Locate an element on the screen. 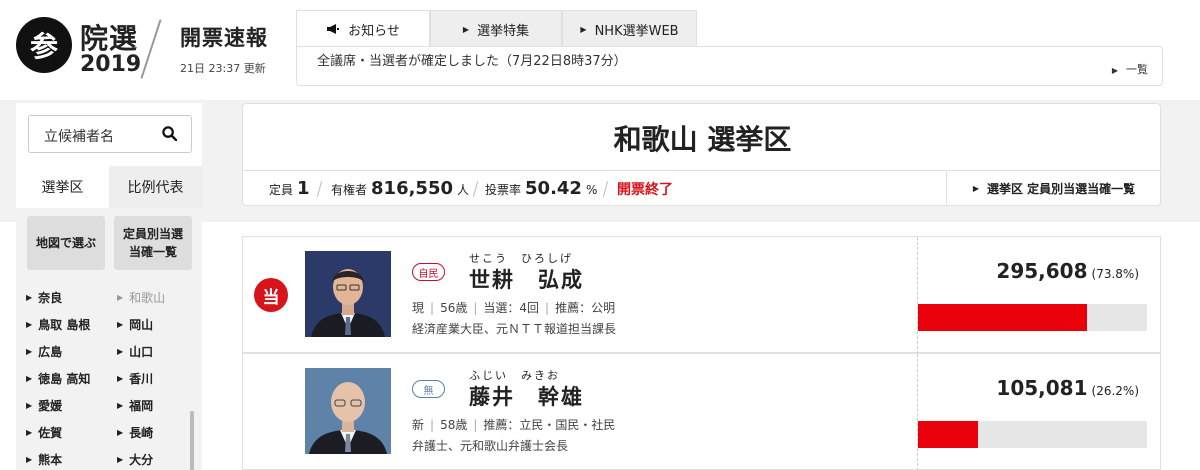 This screenshot has width=1200, height=470. election-logo-title: 院選 is located at coordinates (109, 37).